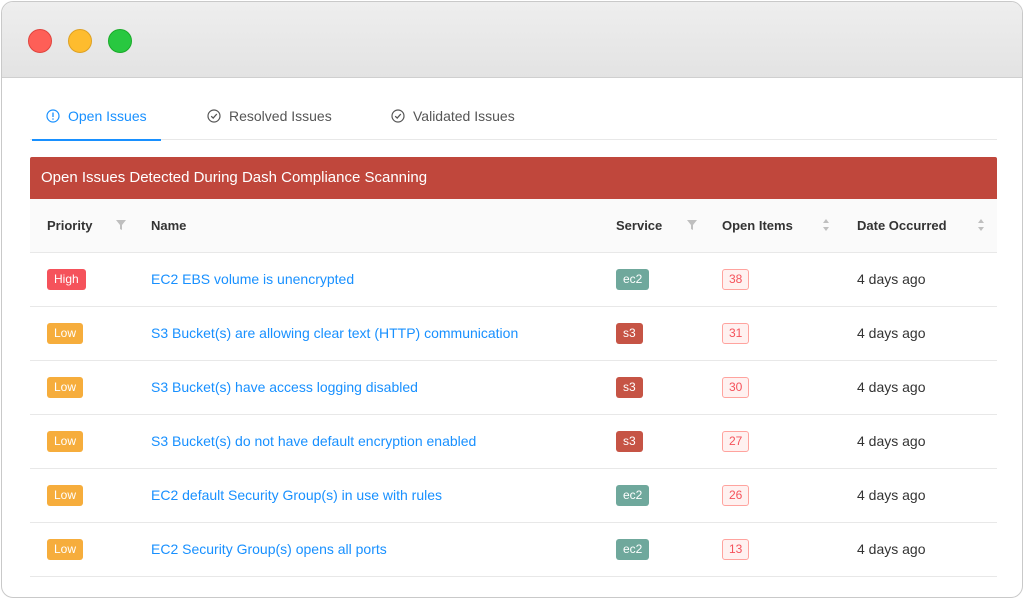  I want to click on tab-resolved-issues: Resolved Issues, so click(269, 124).